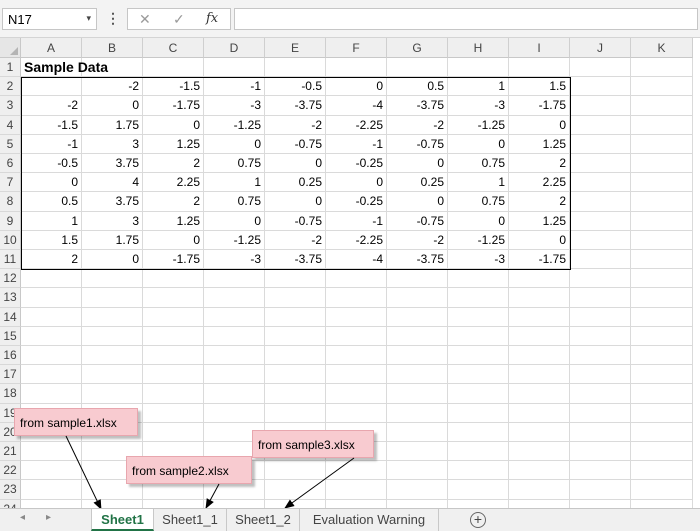 This screenshot has height=531, width=700. Describe the element at coordinates (662, 356) in the screenshot. I see `cell-k16` at that location.